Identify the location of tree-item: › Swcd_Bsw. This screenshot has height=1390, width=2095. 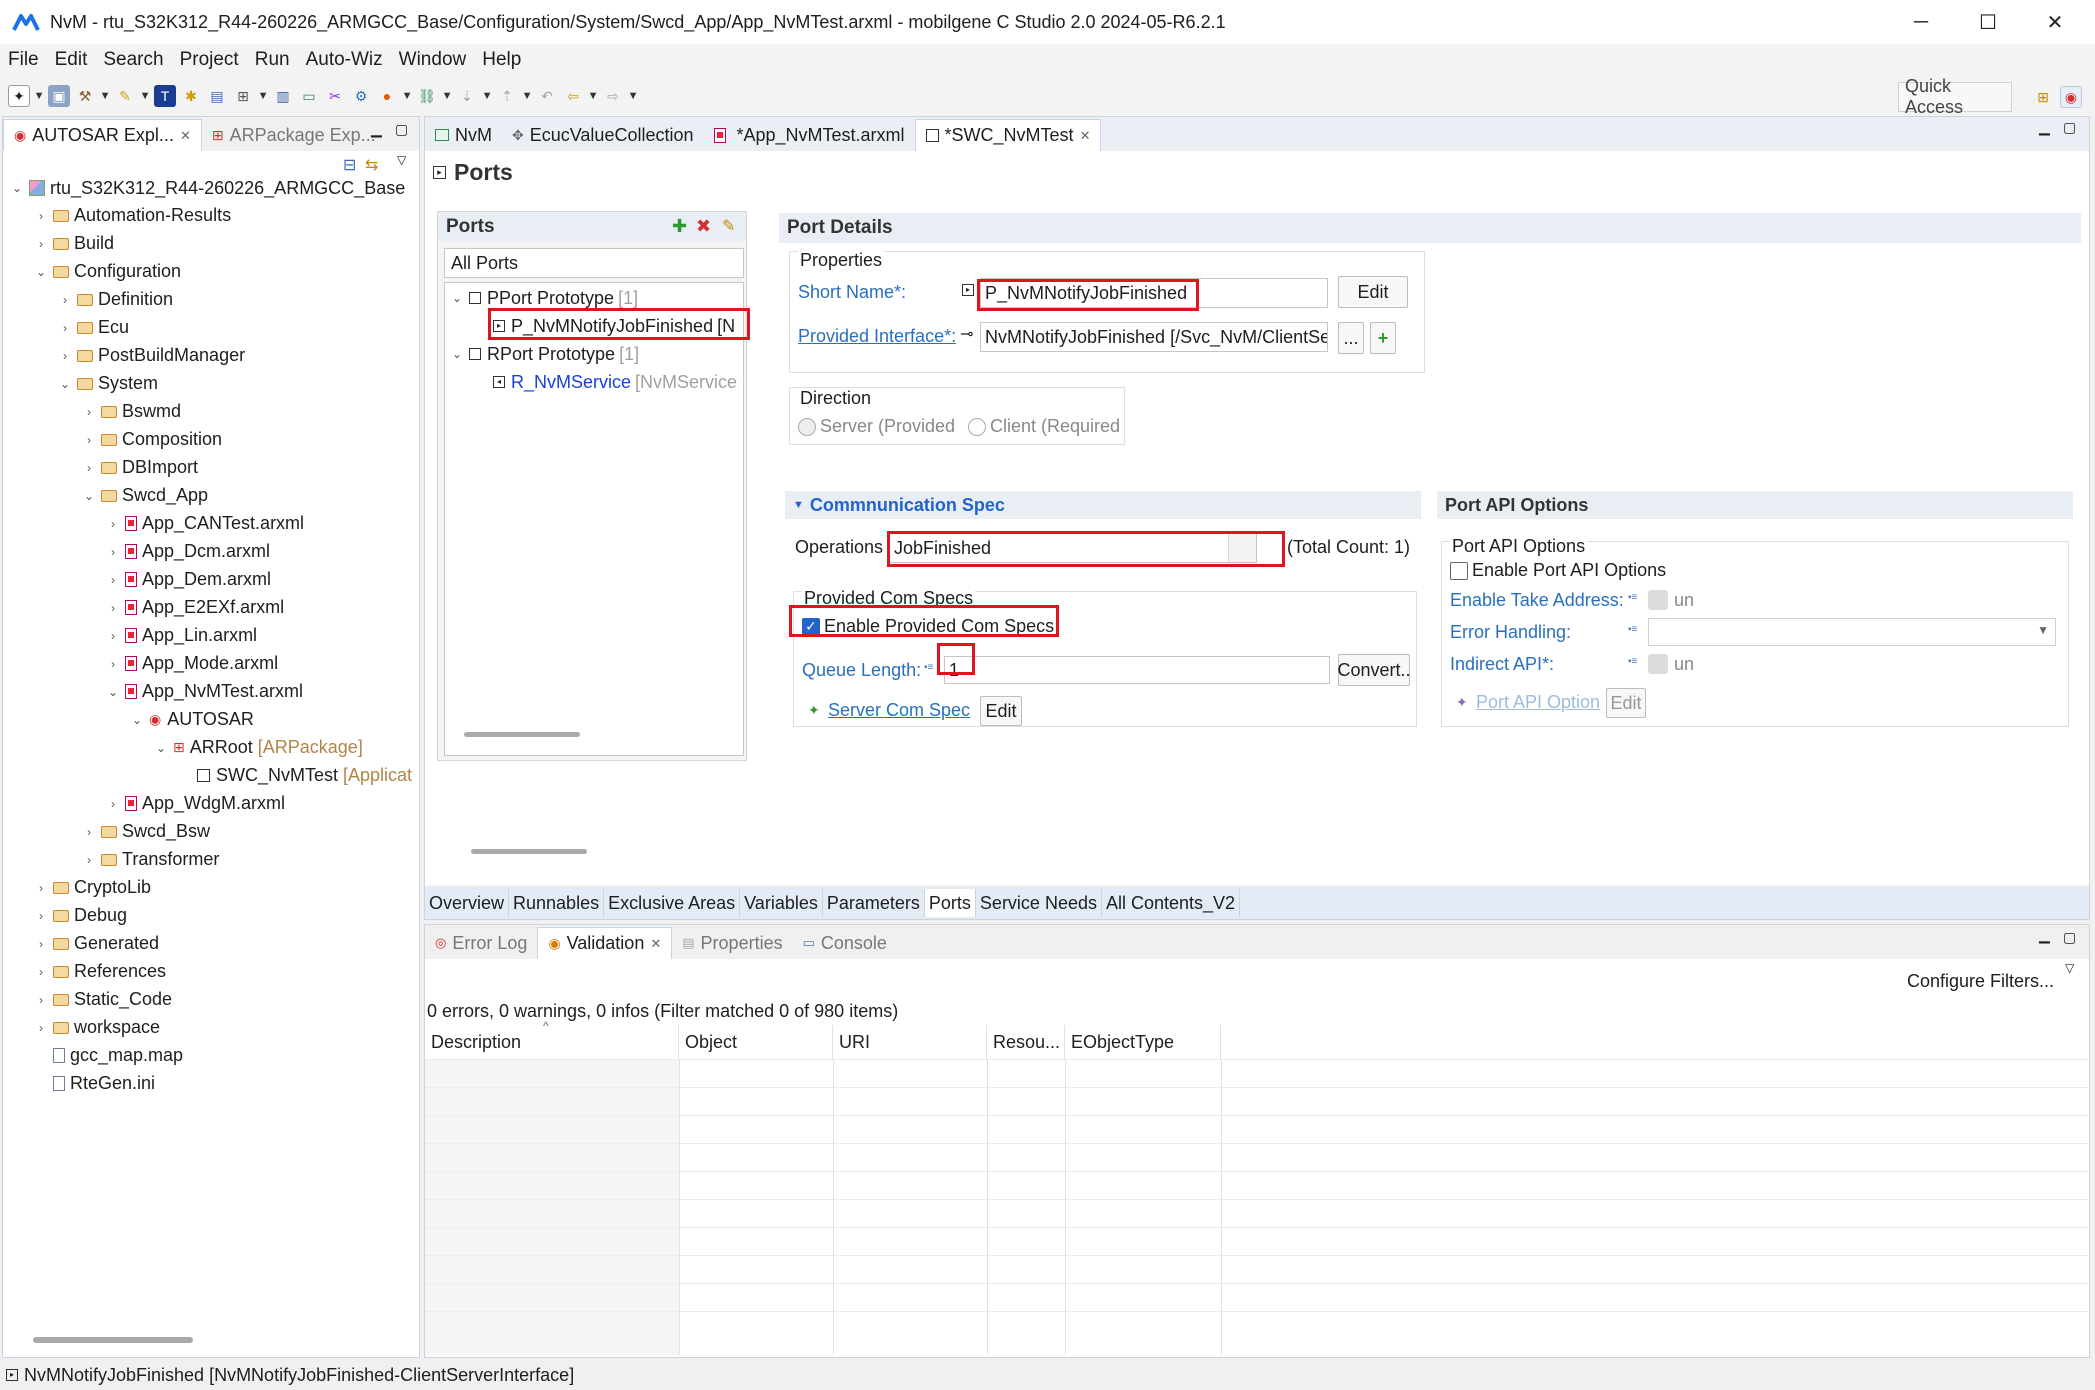
(145, 832).